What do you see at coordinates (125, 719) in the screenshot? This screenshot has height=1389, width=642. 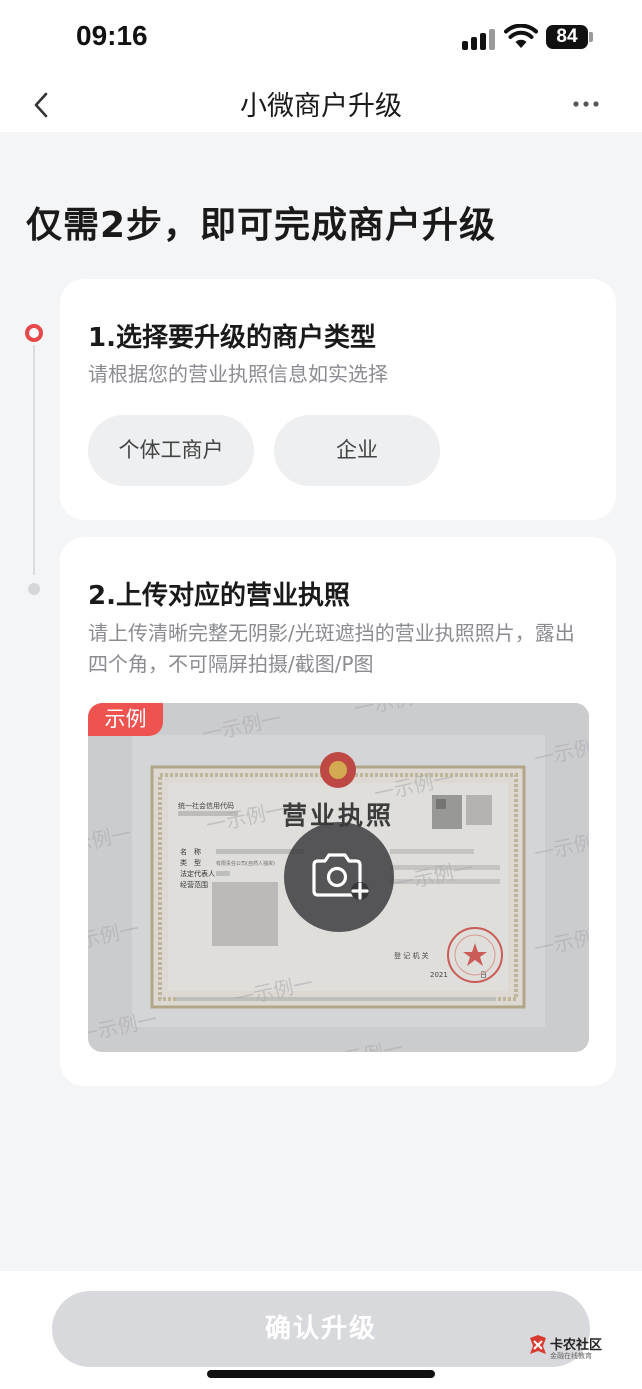 I see `sample-badge: 示例` at bounding box center [125, 719].